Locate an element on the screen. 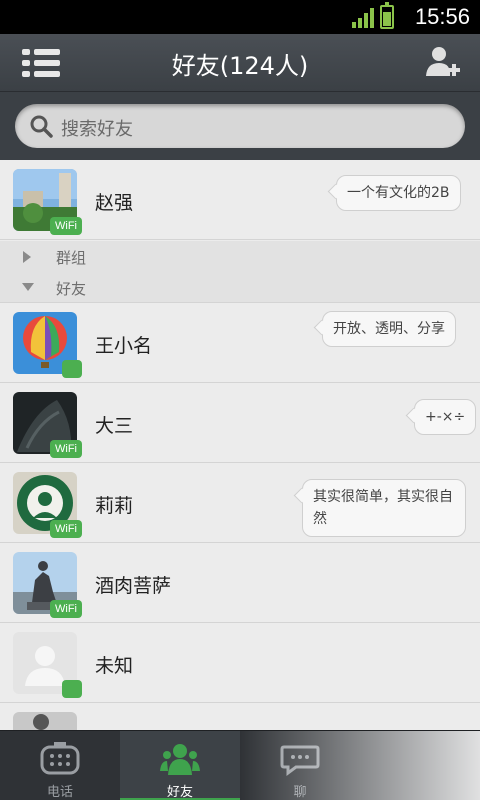 The image size is (480, 800). tab-label: 电话 is located at coordinates (59, 792).